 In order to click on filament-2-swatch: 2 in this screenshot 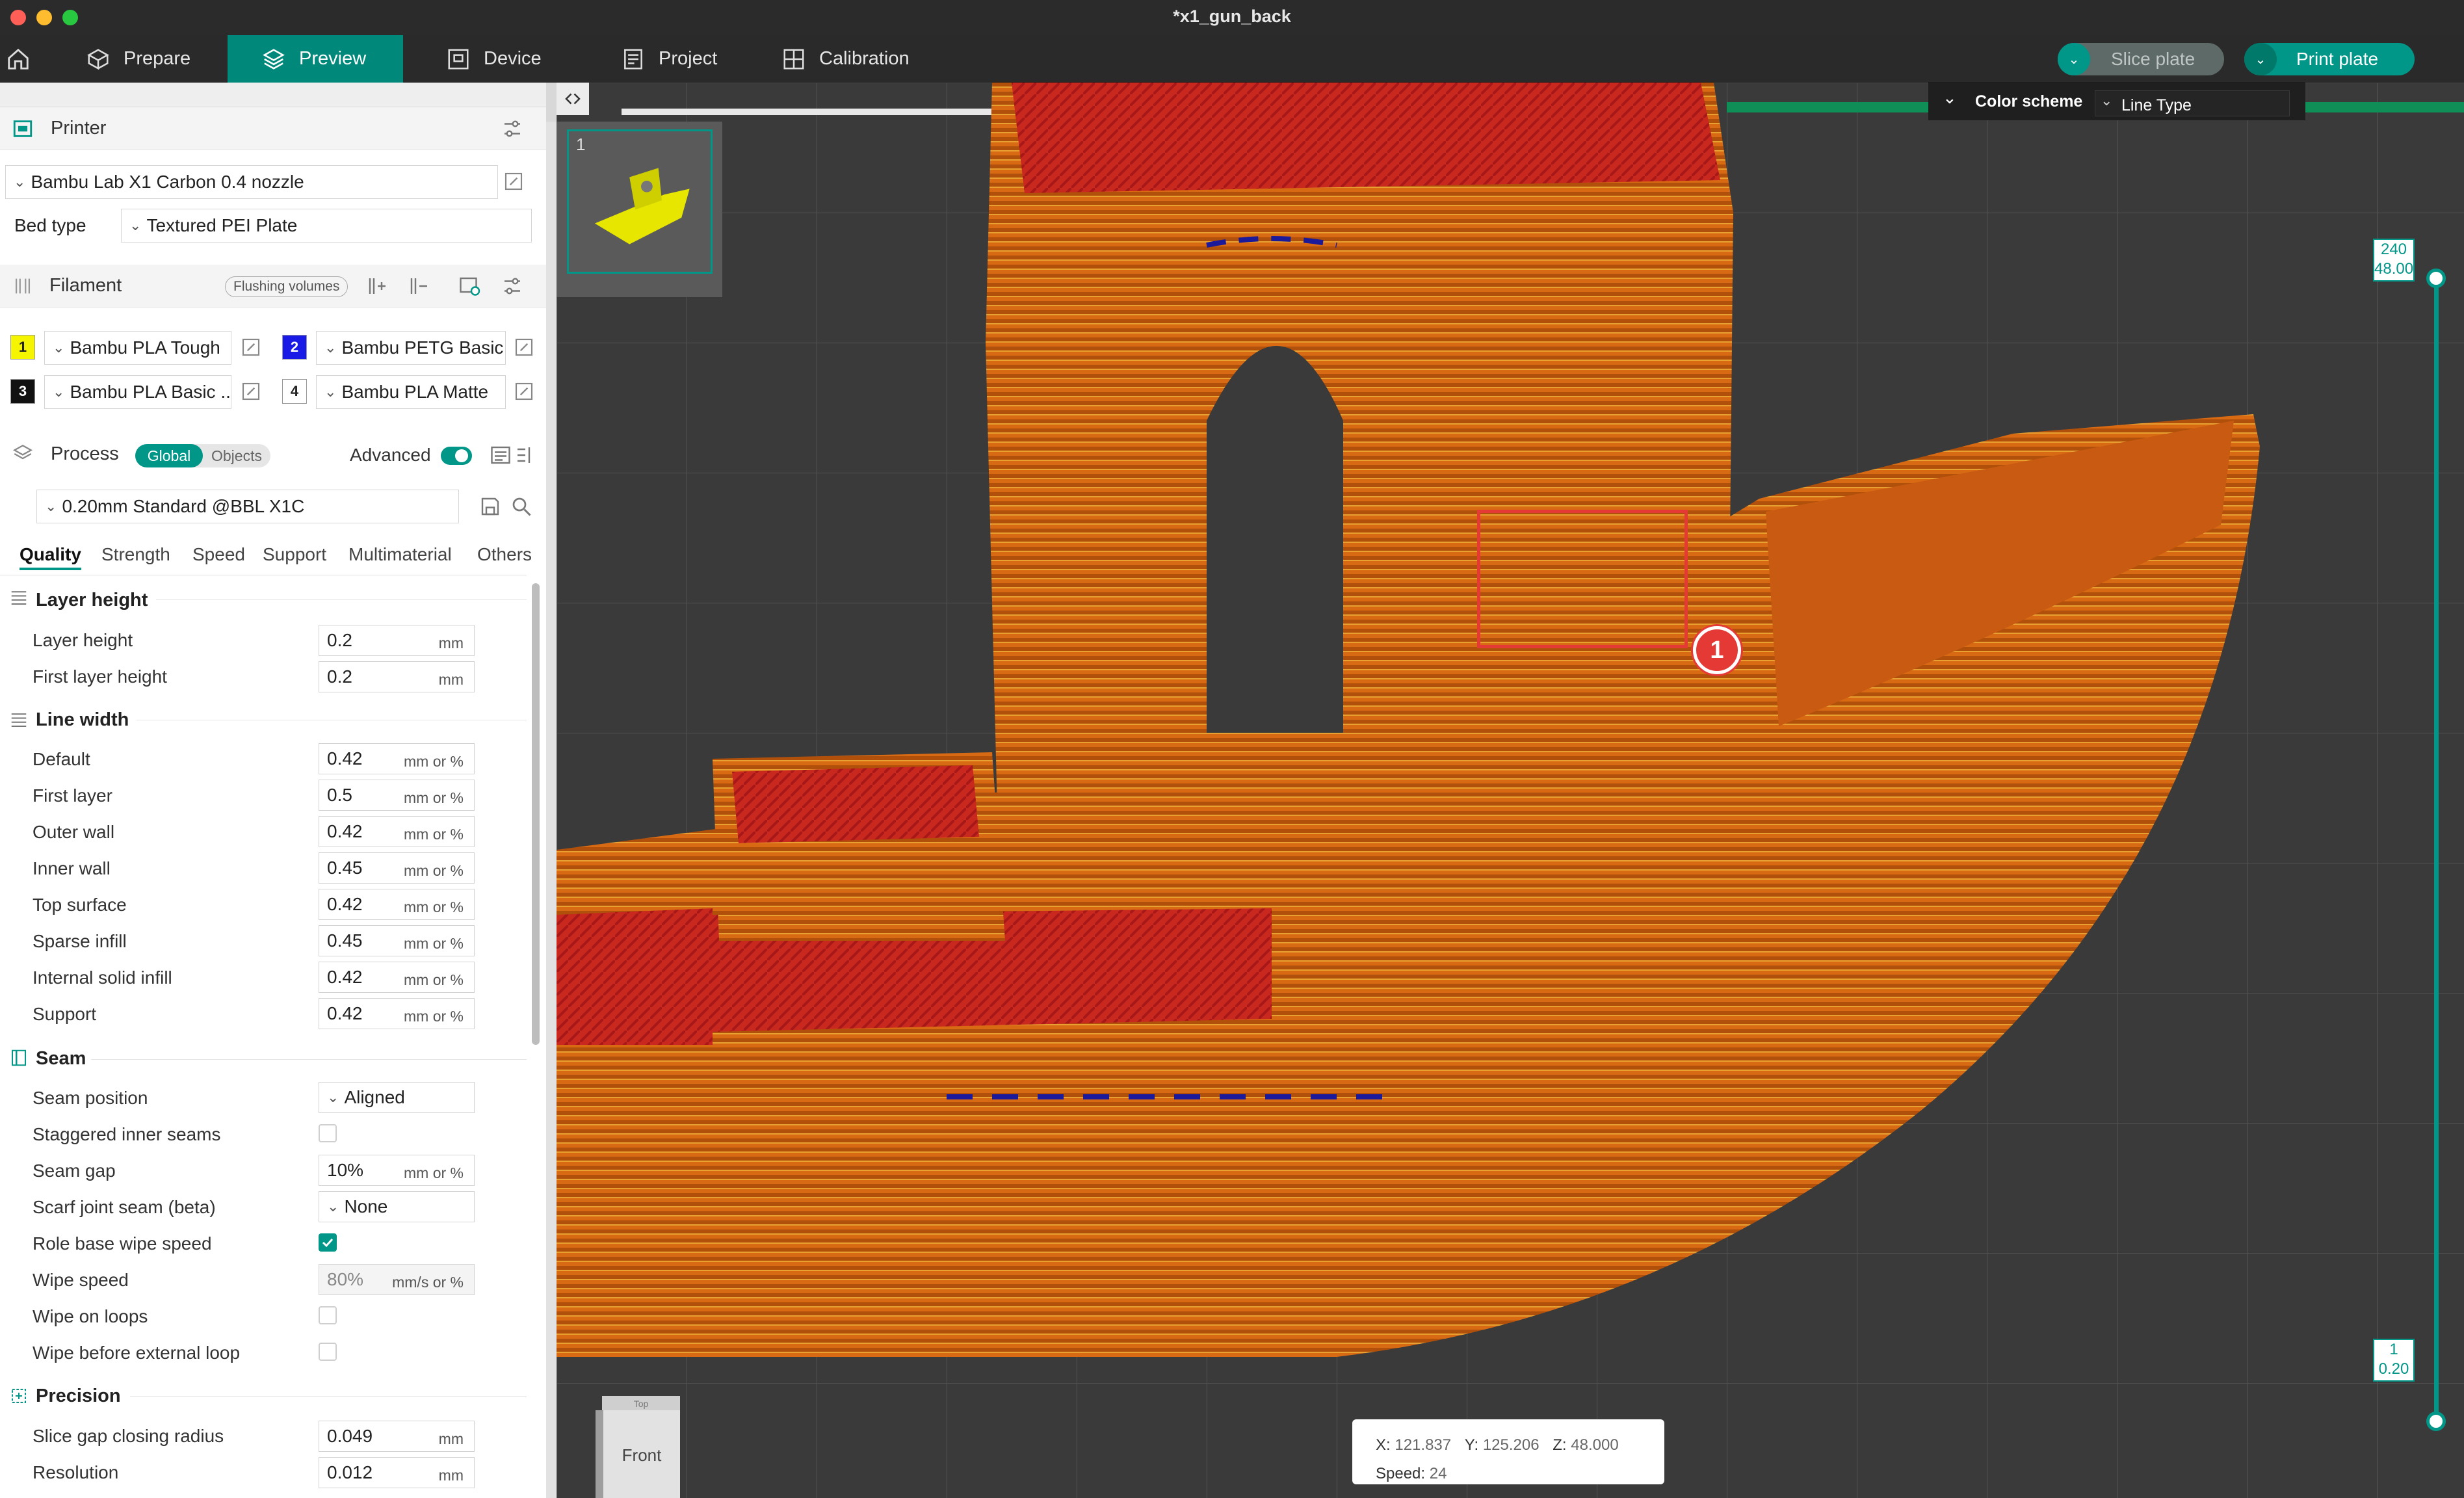, I will do `click(294, 348)`.